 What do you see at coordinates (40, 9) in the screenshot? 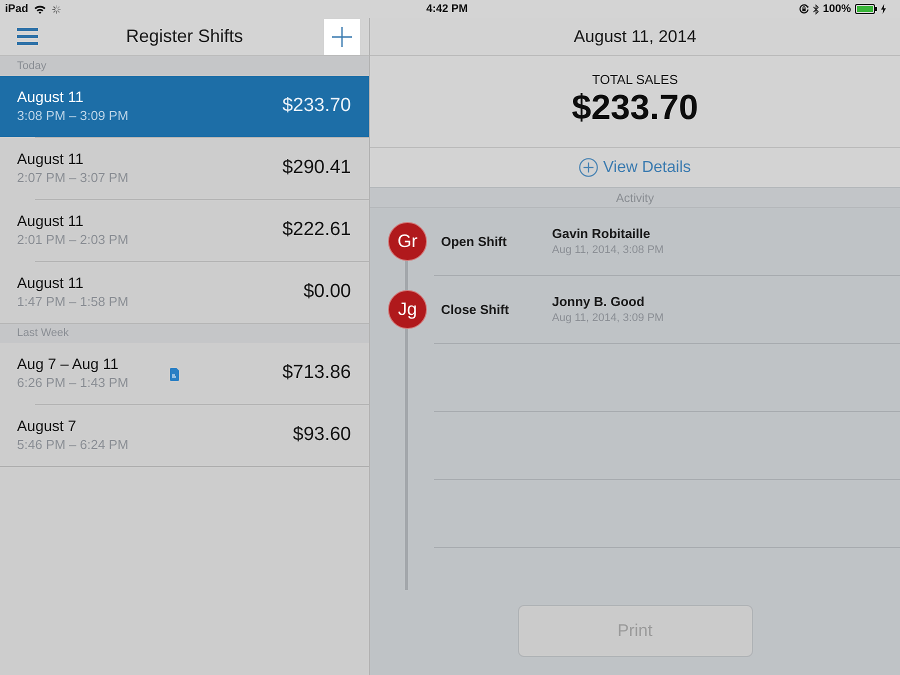
I see `wifi-icon` at bounding box center [40, 9].